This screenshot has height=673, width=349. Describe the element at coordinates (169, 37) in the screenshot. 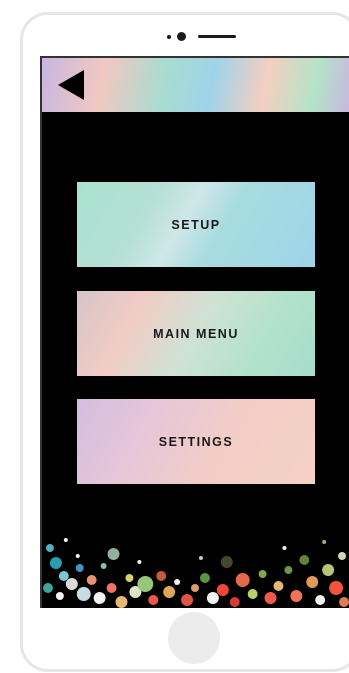

I see `sensor-dot` at that location.